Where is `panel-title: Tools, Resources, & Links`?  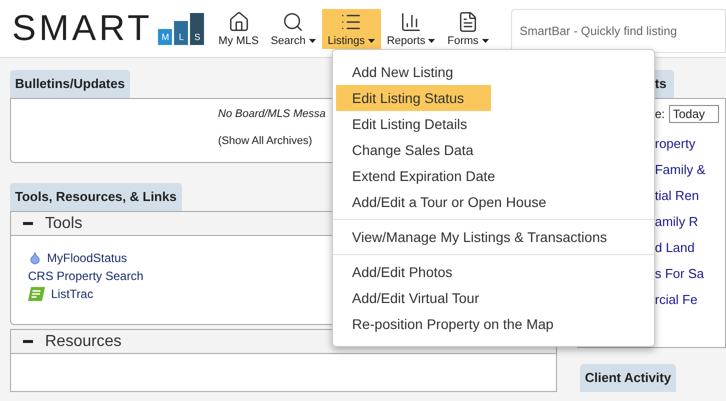
panel-title: Tools, Resources, & Links is located at coordinates (96, 197).